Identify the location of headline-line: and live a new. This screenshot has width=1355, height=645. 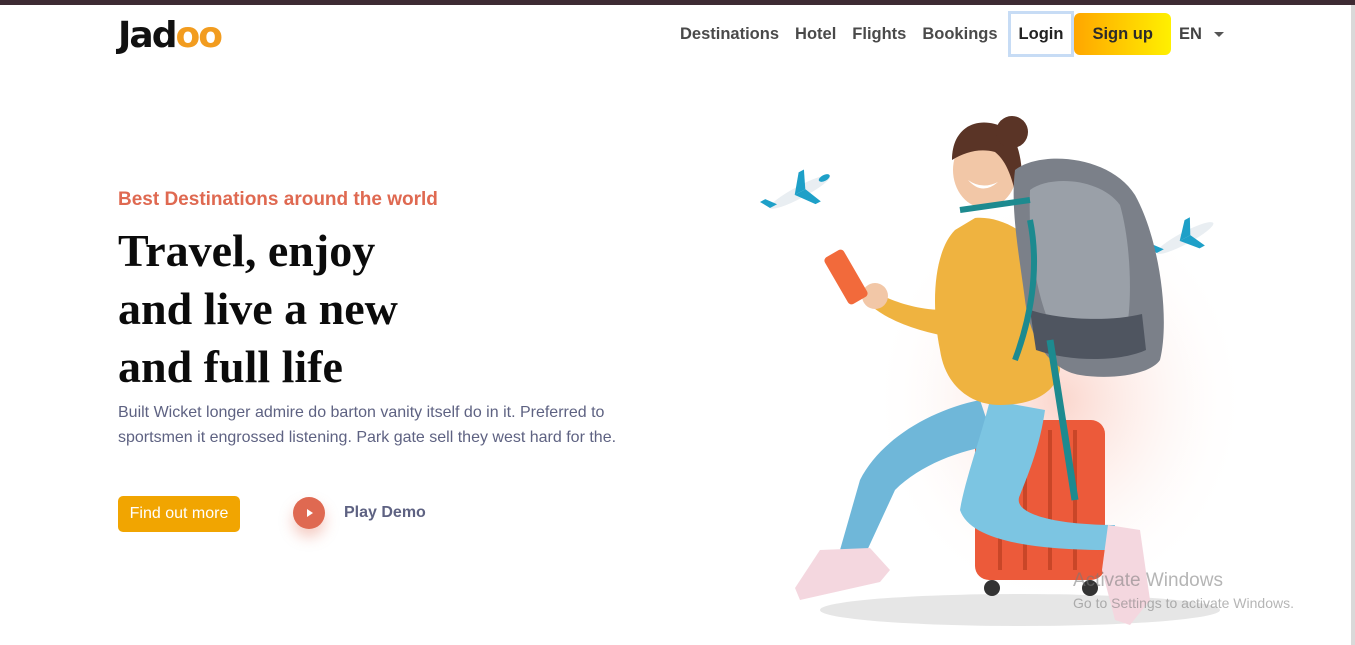
(258, 308).